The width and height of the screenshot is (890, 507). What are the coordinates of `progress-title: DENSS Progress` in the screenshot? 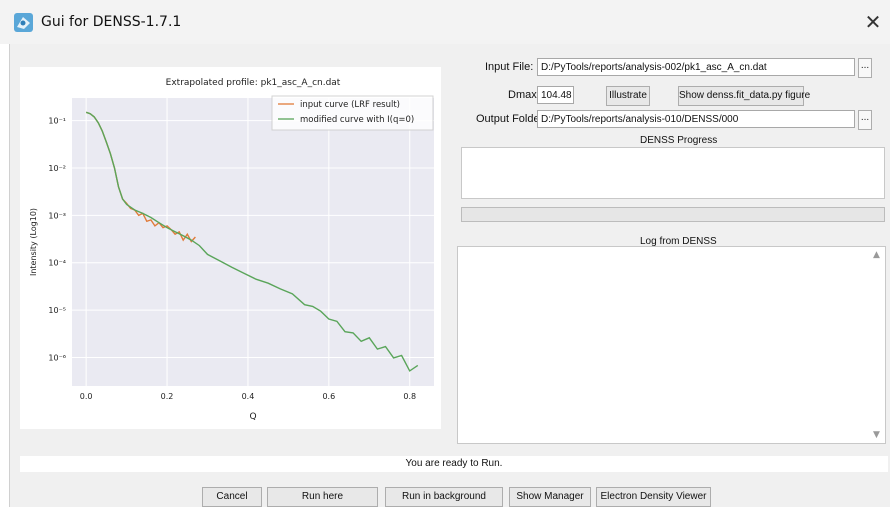 It's located at (679, 140).